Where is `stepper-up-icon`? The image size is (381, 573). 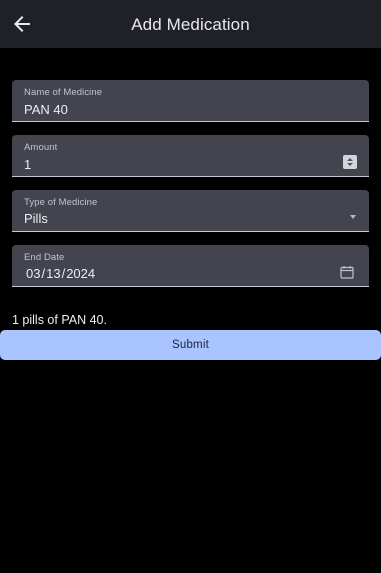
stepper-up-icon is located at coordinates (350, 159).